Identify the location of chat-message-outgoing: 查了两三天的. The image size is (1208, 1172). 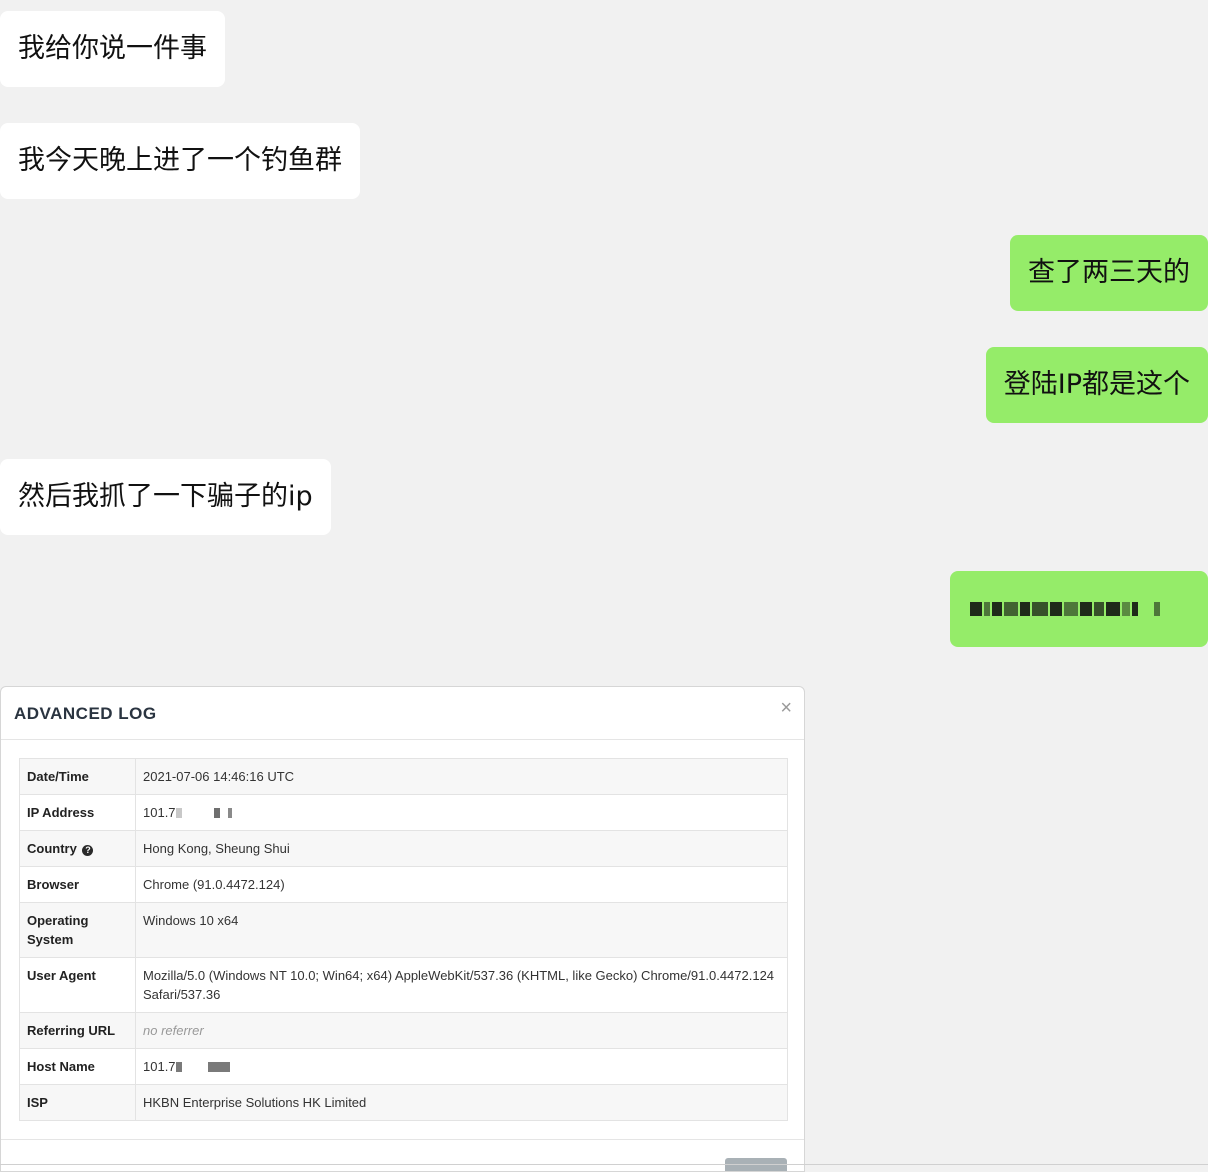
(1109, 273).